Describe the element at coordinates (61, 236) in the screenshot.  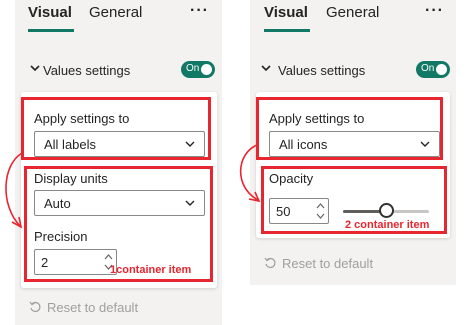
I see `precision-label: Precision` at that location.